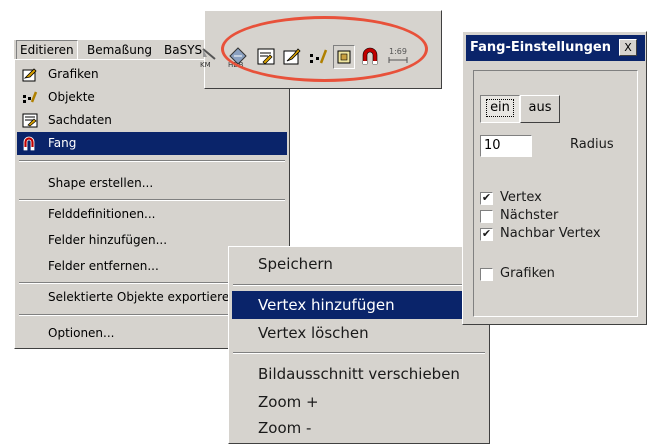  I want to click on radius-label: Radius, so click(592, 144).